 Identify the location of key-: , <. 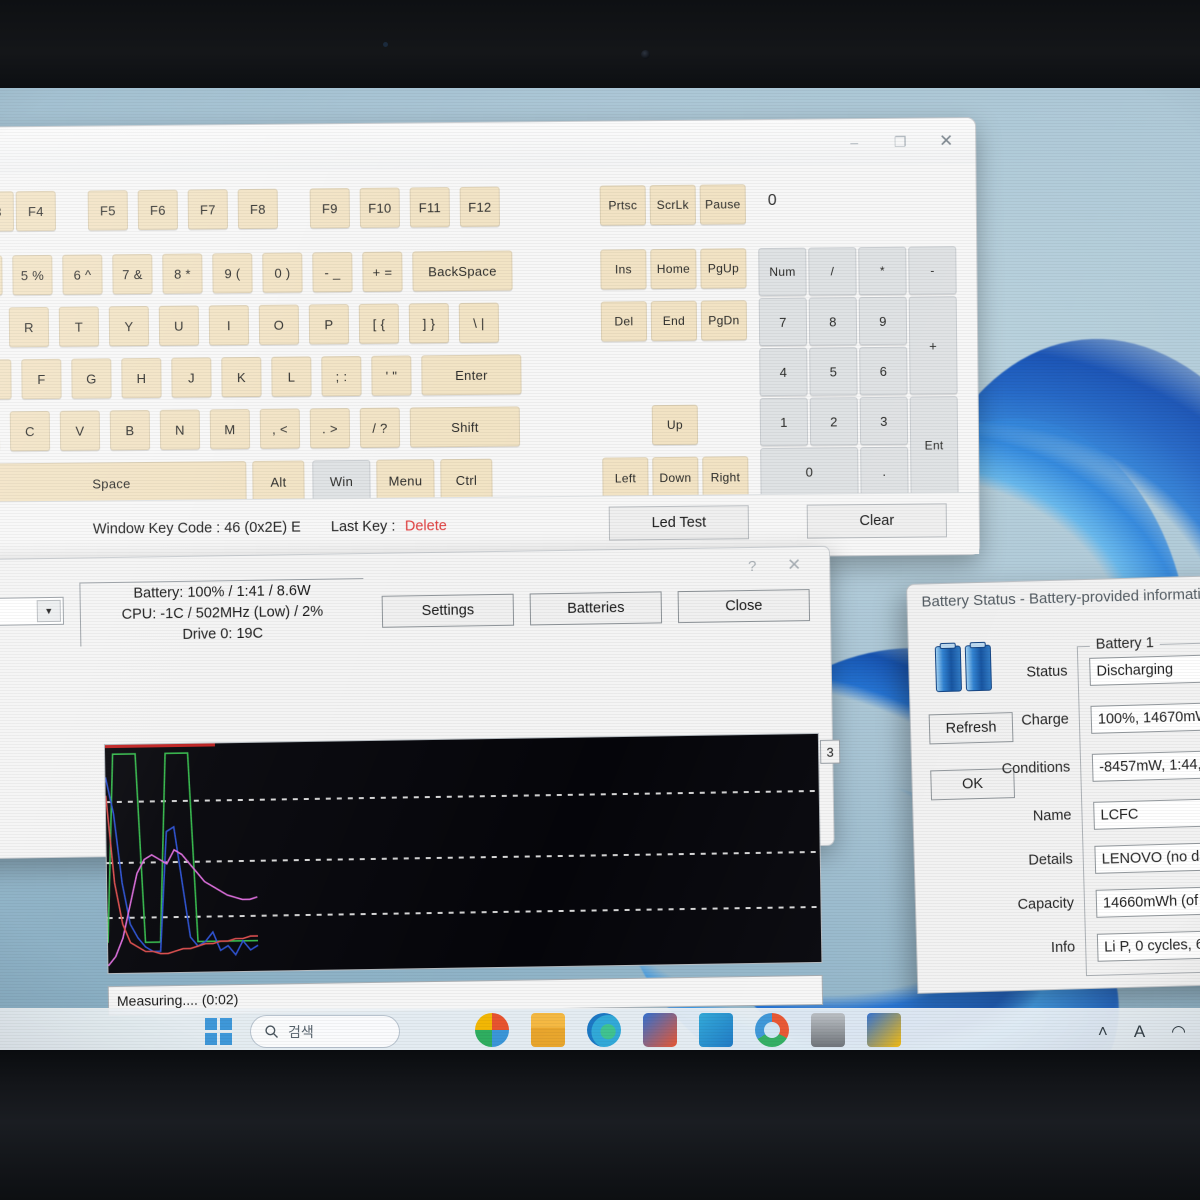
(280, 428).